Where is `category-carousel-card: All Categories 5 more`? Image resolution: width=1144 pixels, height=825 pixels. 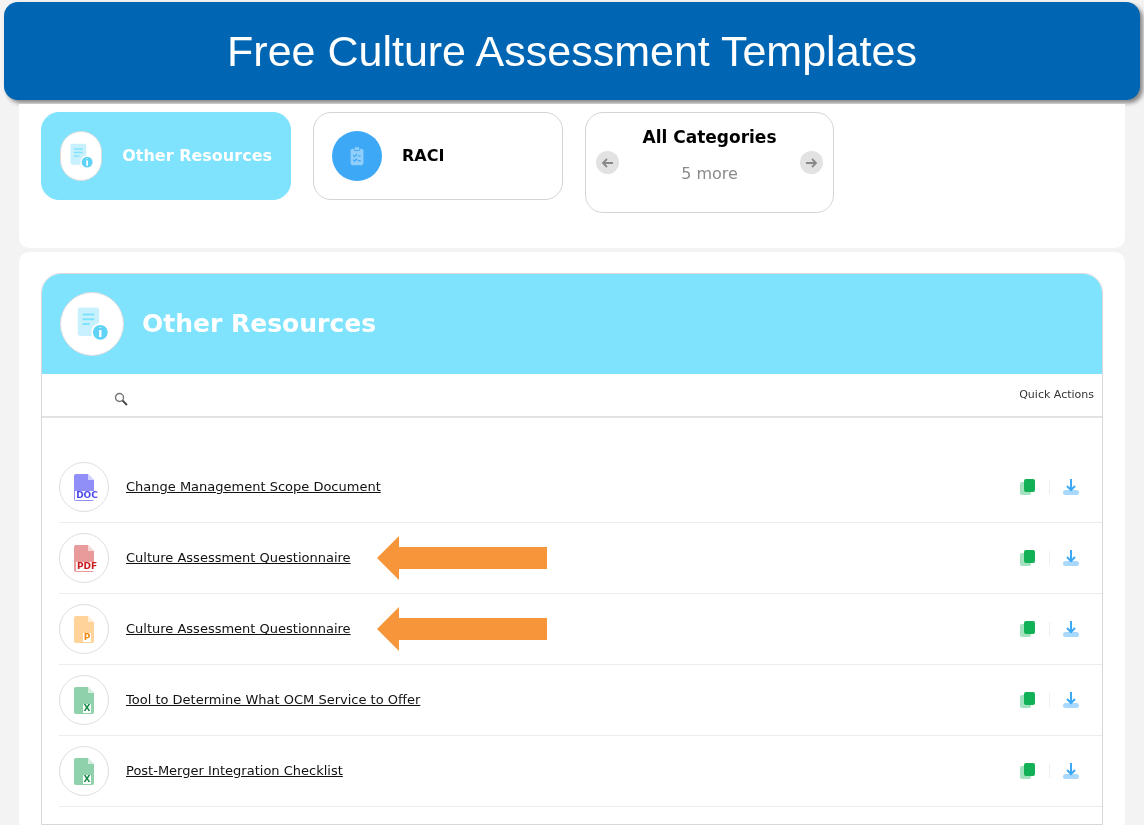 category-carousel-card: All Categories 5 more is located at coordinates (709, 162).